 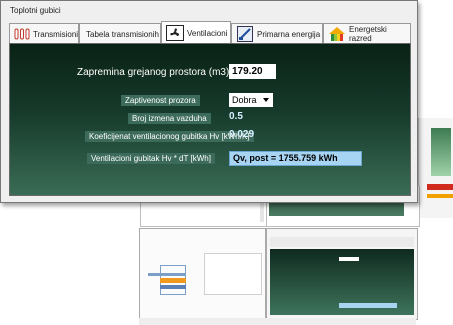 What do you see at coordinates (295, 158) in the screenshot?
I see `ventilation-loss-result: Qv, post = 1755.759 kWh` at bounding box center [295, 158].